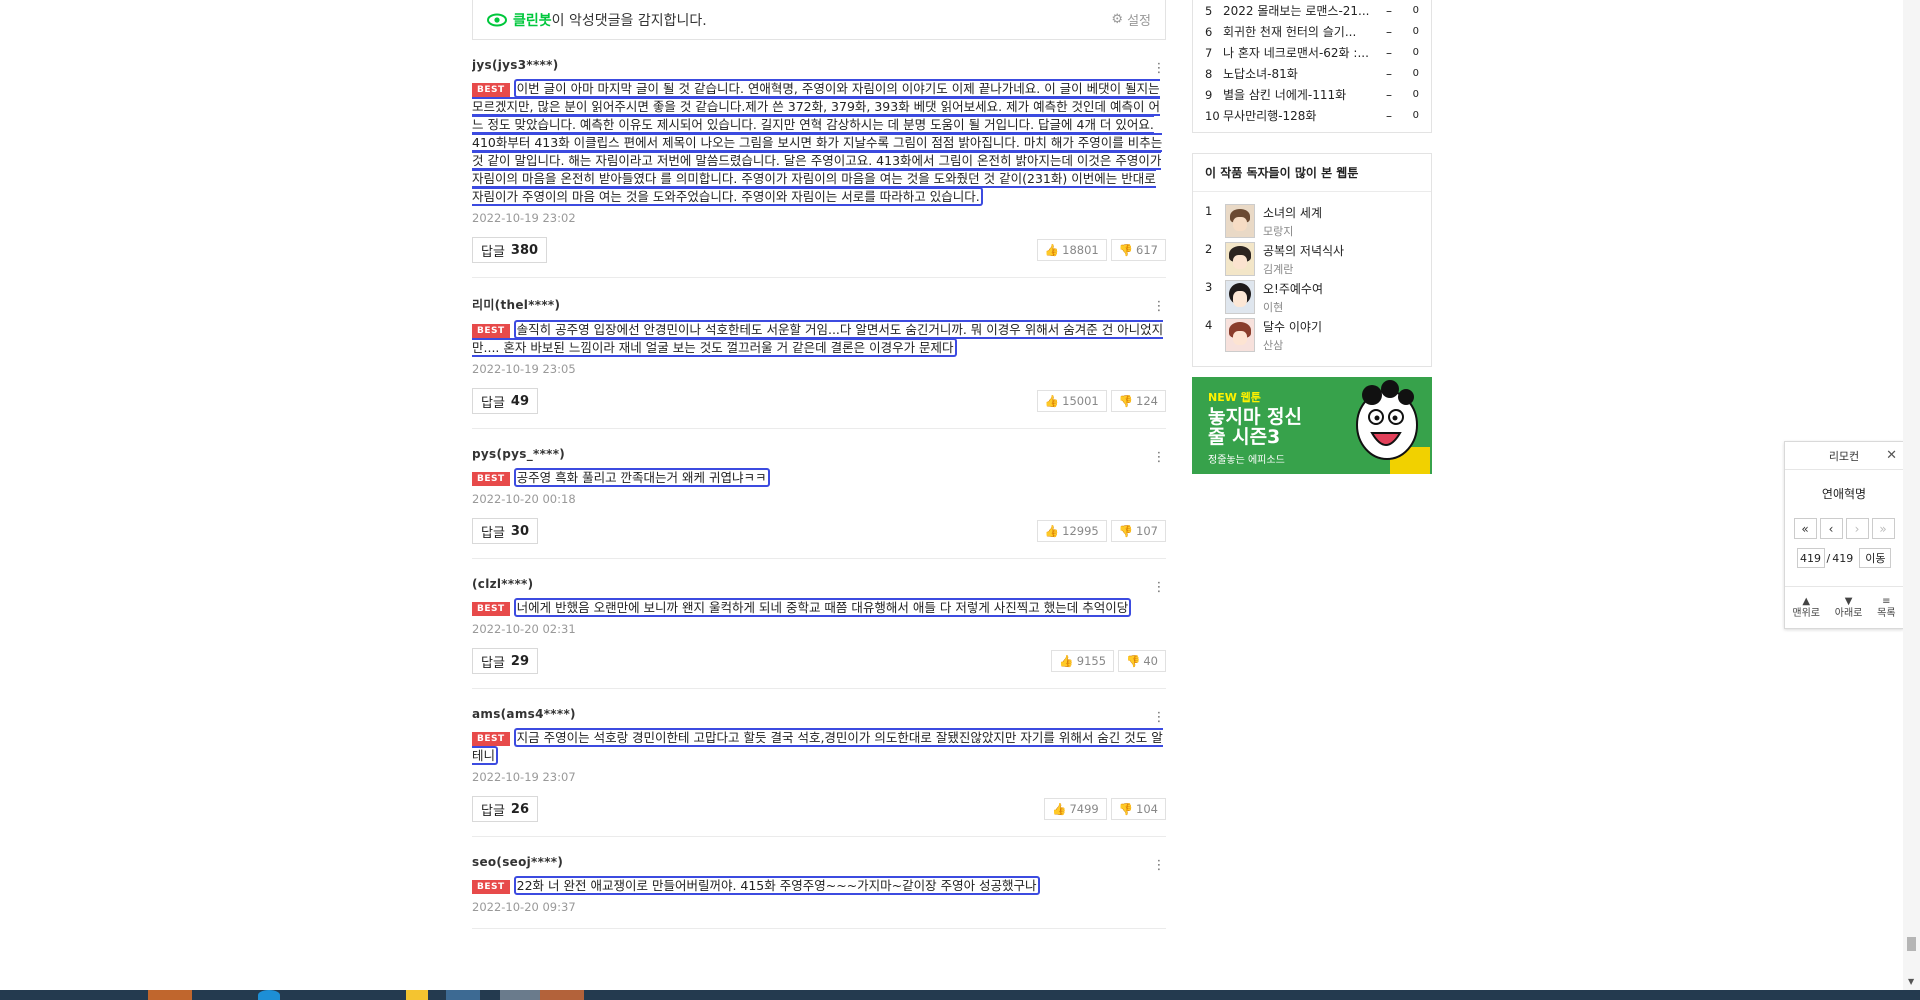 The width and height of the screenshot is (1920, 1000). I want to click on popular-title: 달수 이야기, so click(1293, 326).